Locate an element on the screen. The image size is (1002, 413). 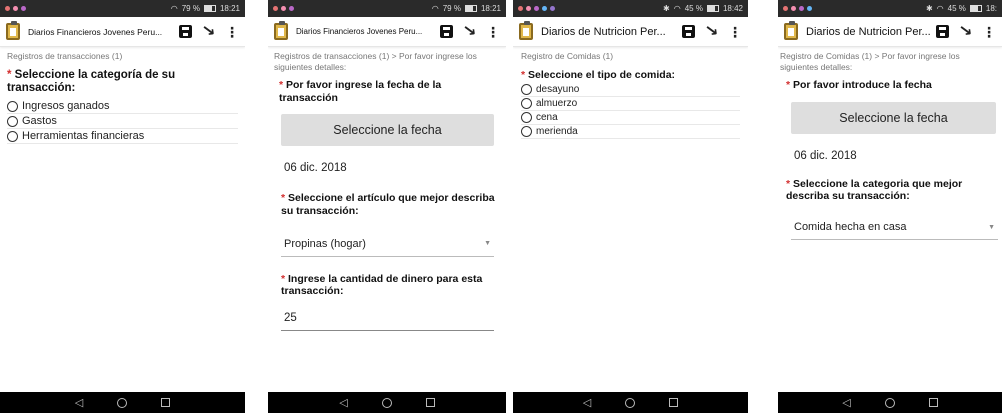
breadcrumb: Registro de Comidas (1) is located at coordinates (567, 56).